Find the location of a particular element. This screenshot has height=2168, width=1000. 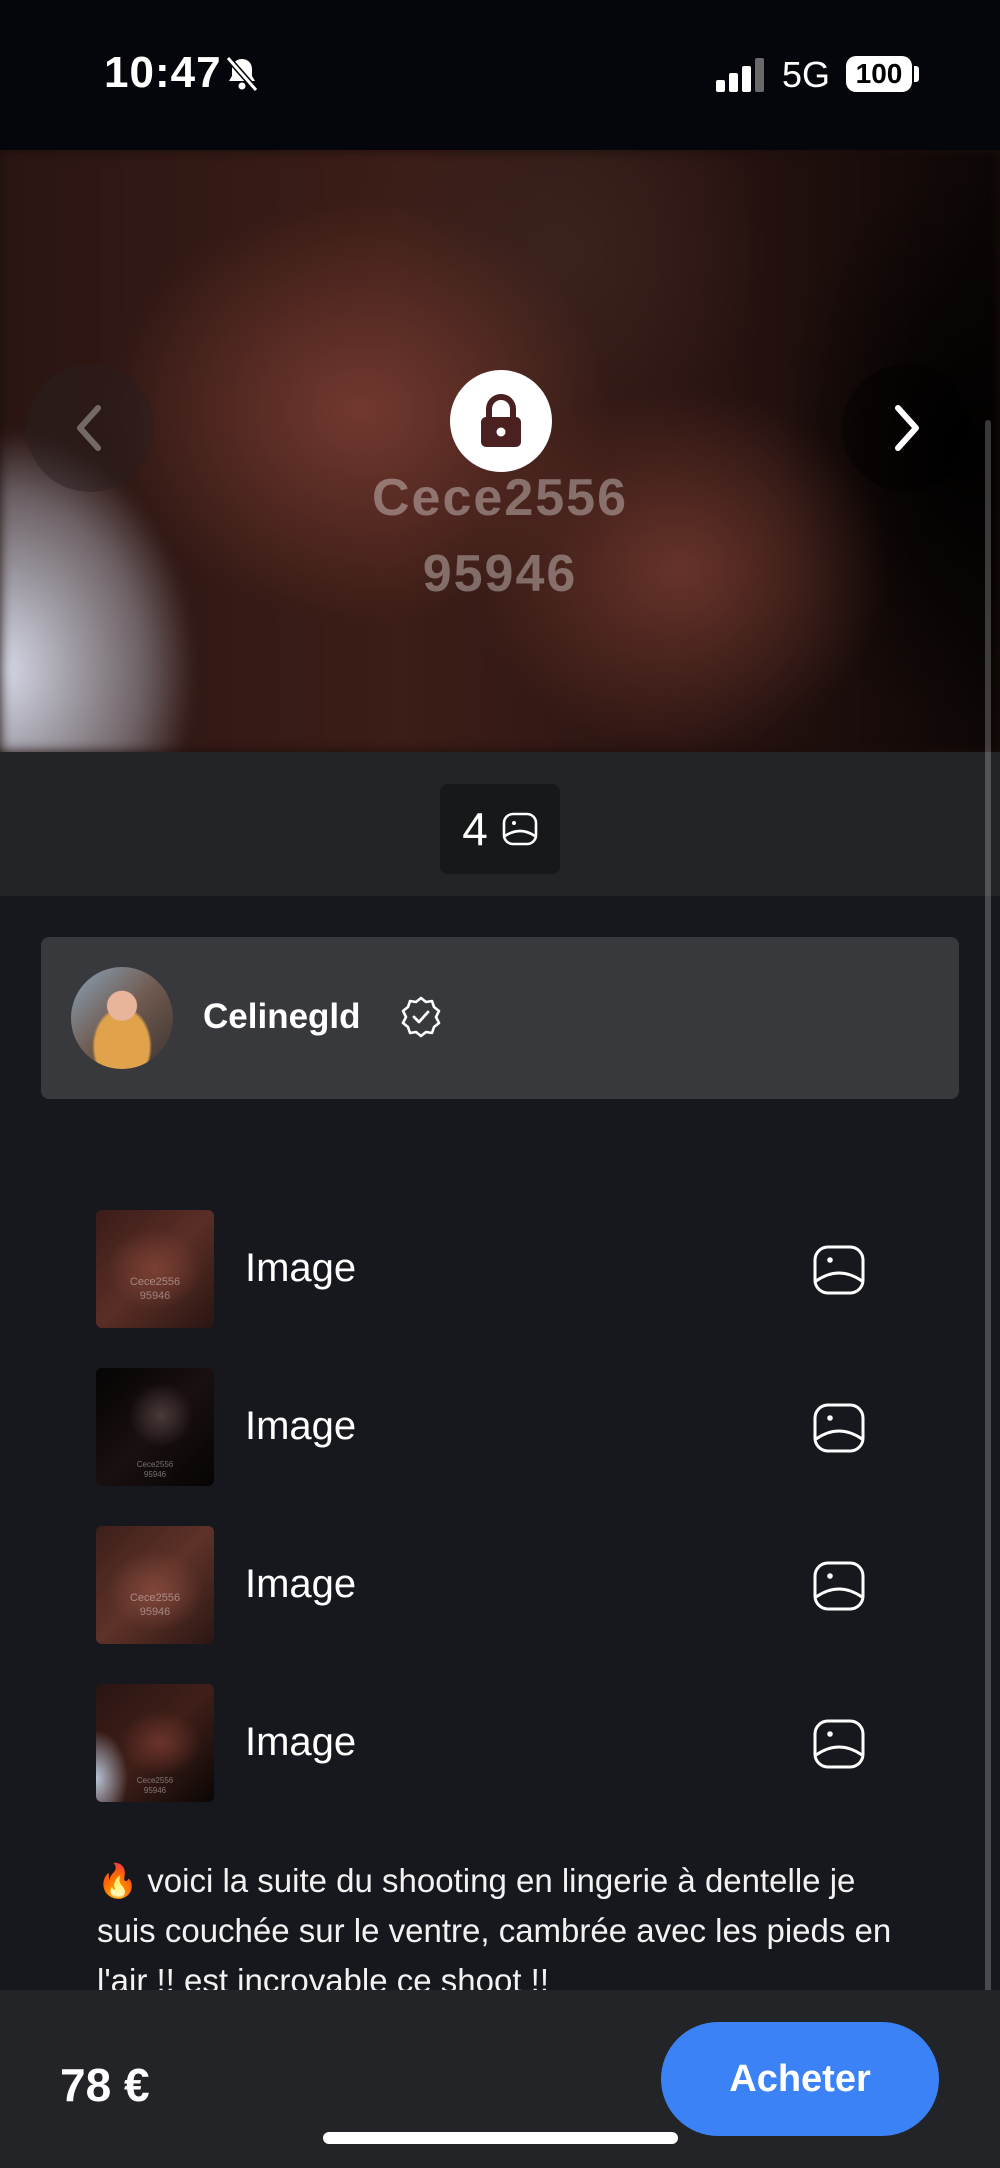

lock-badge is located at coordinates (501, 421).